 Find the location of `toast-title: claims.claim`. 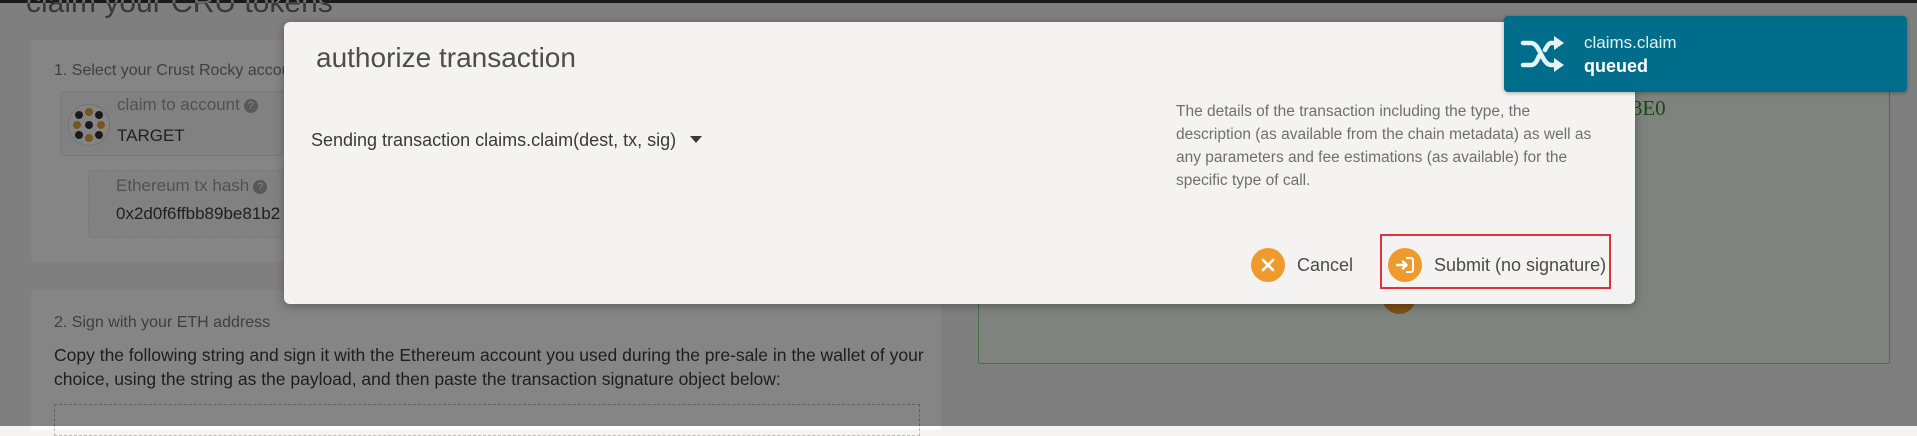

toast-title: claims.claim is located at coordinates (1630, 42).